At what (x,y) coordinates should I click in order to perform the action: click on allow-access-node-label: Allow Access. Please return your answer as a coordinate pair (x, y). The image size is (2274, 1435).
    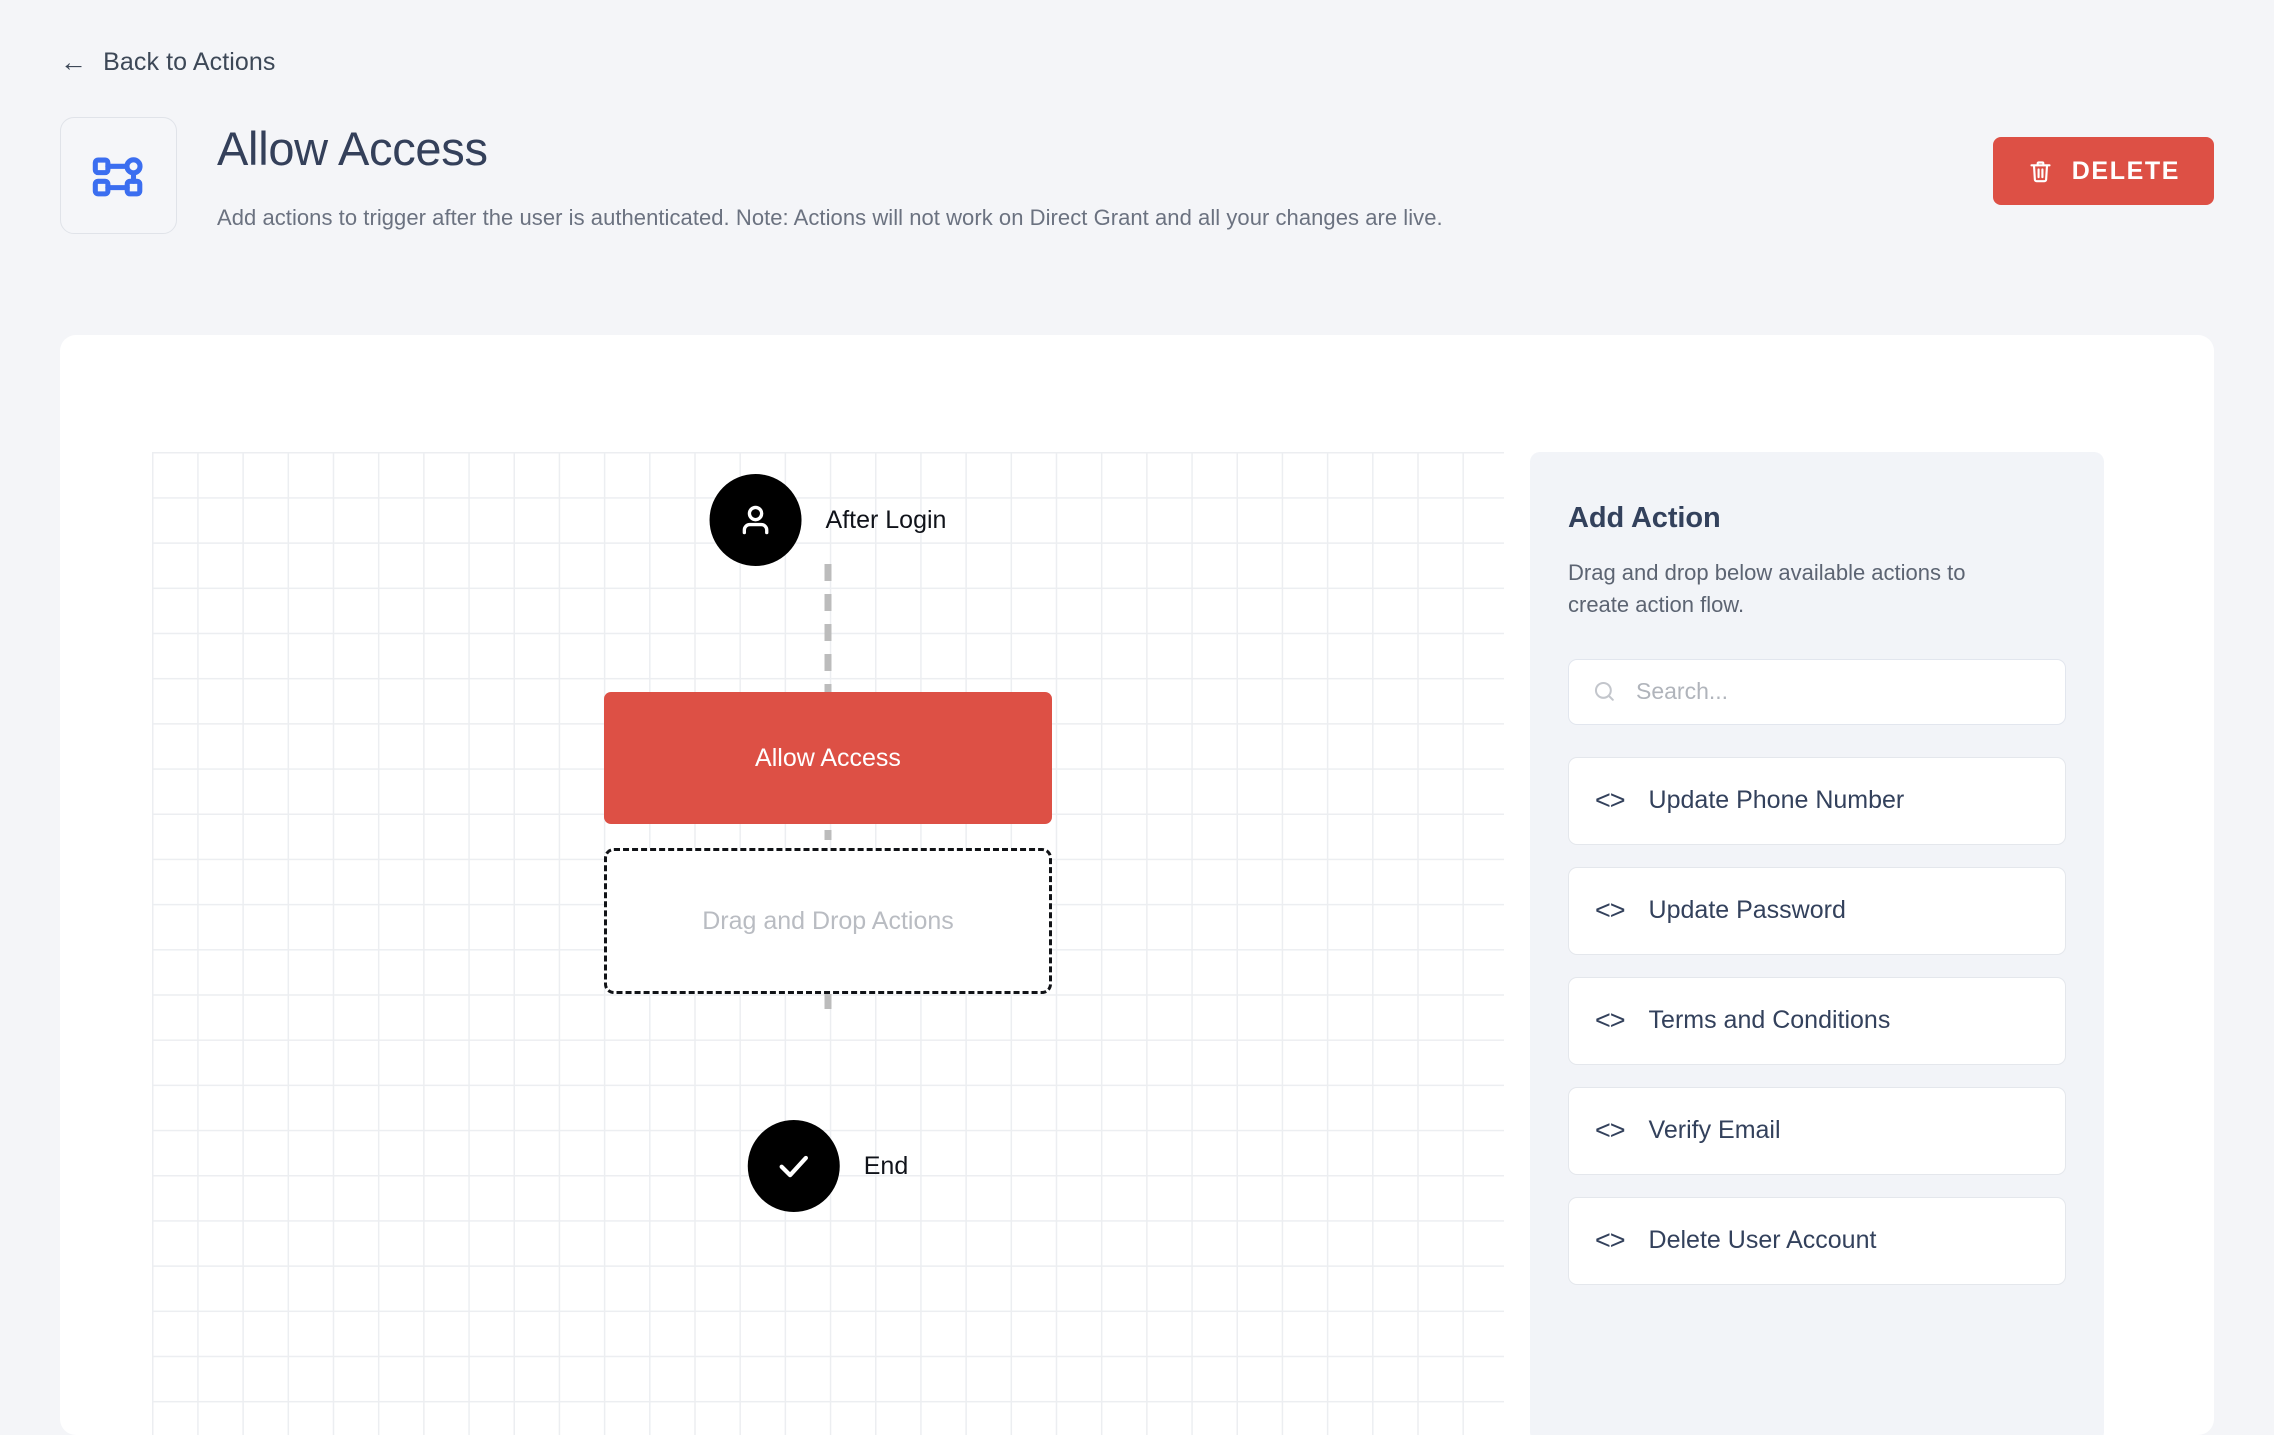
    Looking at the image, I should click on (828, 757).